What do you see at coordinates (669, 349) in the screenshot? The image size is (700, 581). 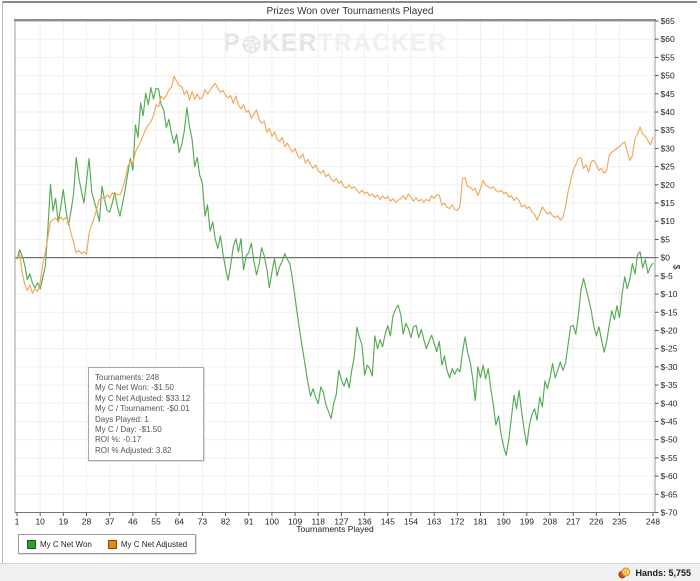 I see `y-tick-label: $-25` at bounding box center [669, 349].